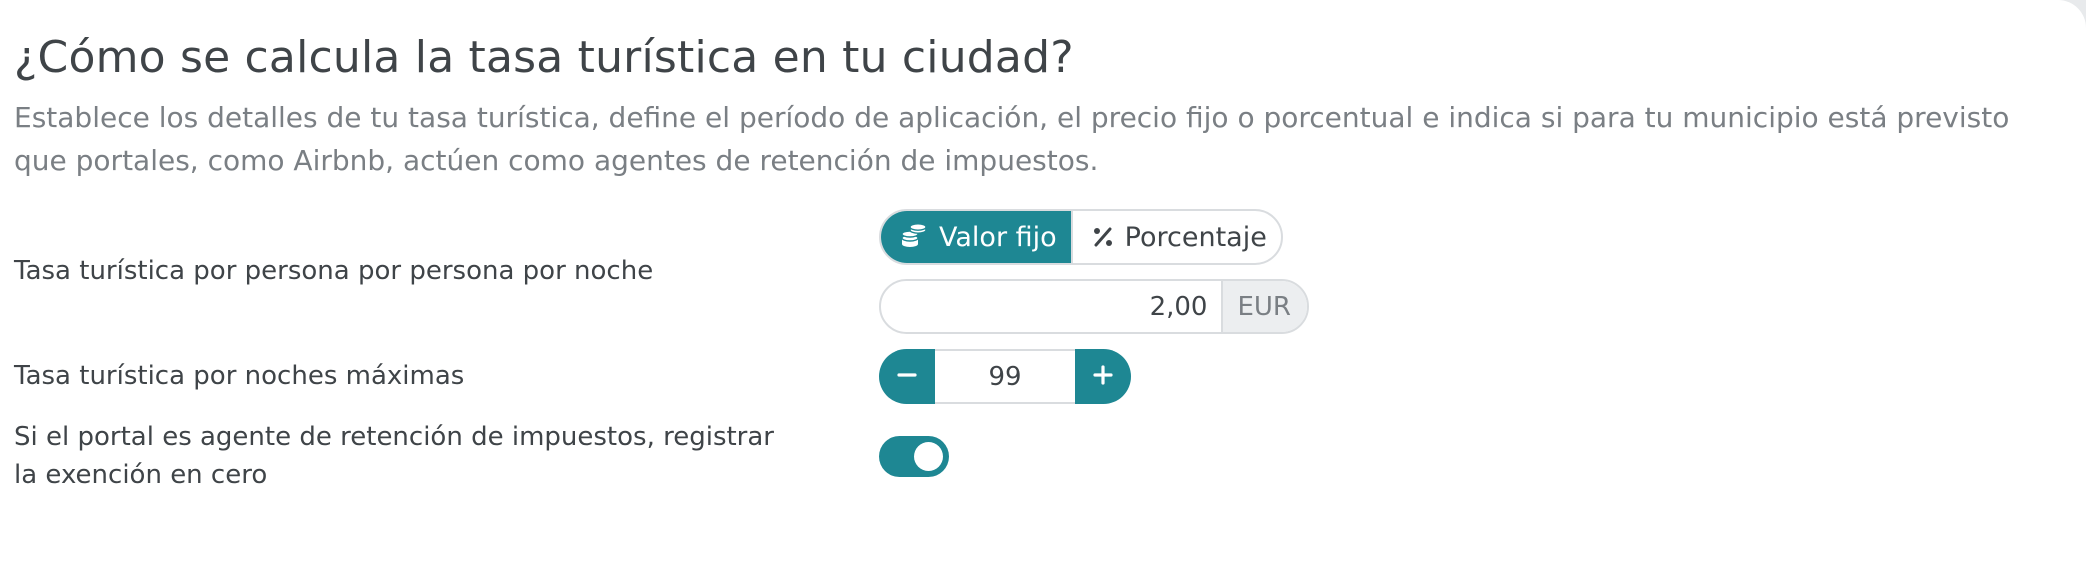 The width and height of the screenshot is (2086, 574). I want to click on percentage-option: Porcentaje, so click(1175, 237).